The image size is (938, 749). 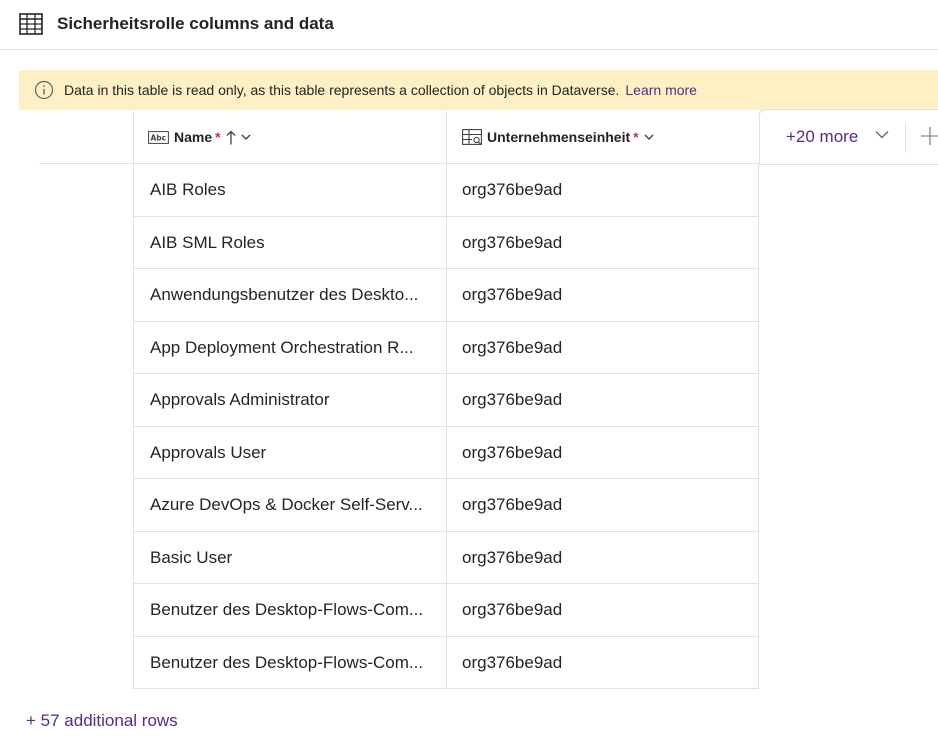 What do you see at coordinates (661, 90) in the screenshot?
I see `learn-more-link: Learn more` at bounding box center [661, 90].